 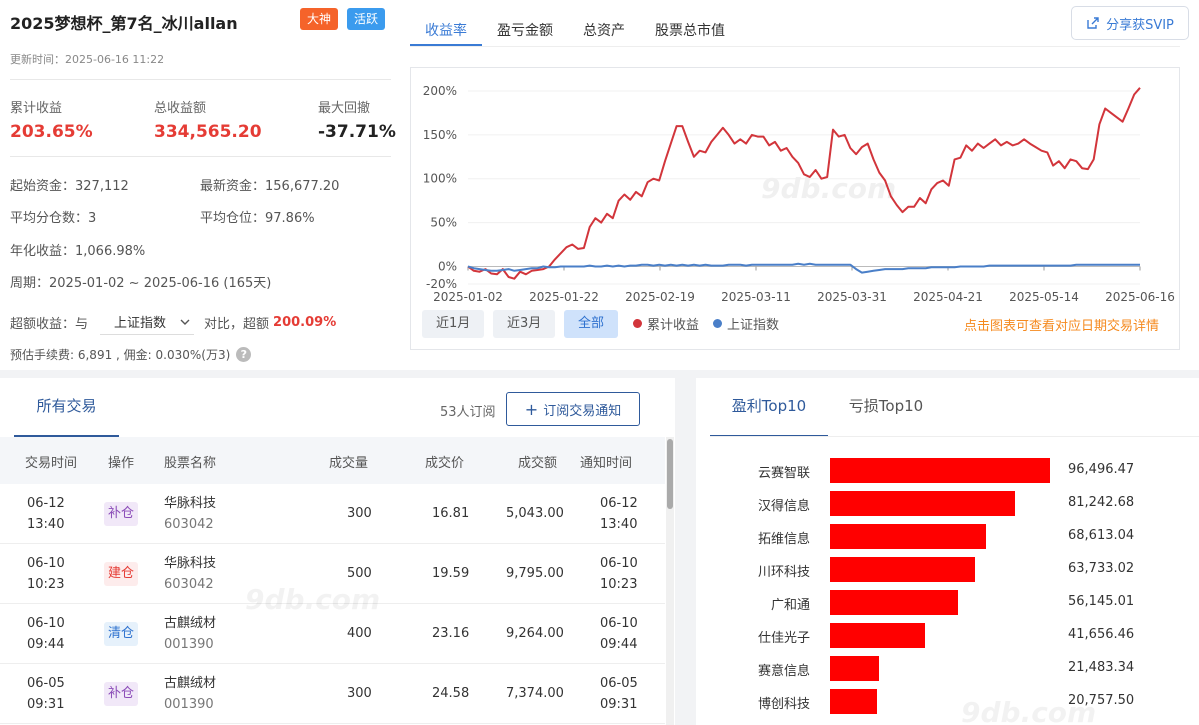 I want to click on start-capital: 起始资金：327,112, so click(x=69, y=186).